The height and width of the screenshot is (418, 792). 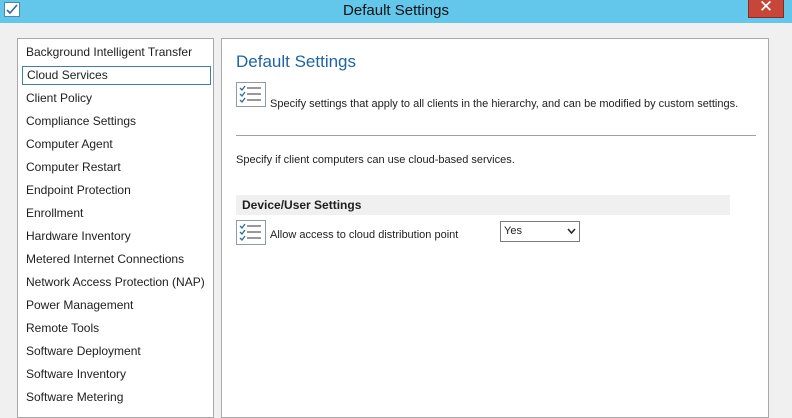 I want to click on sidebar-item-software-deployment: Software Deployment, so click(x=116, y=351).